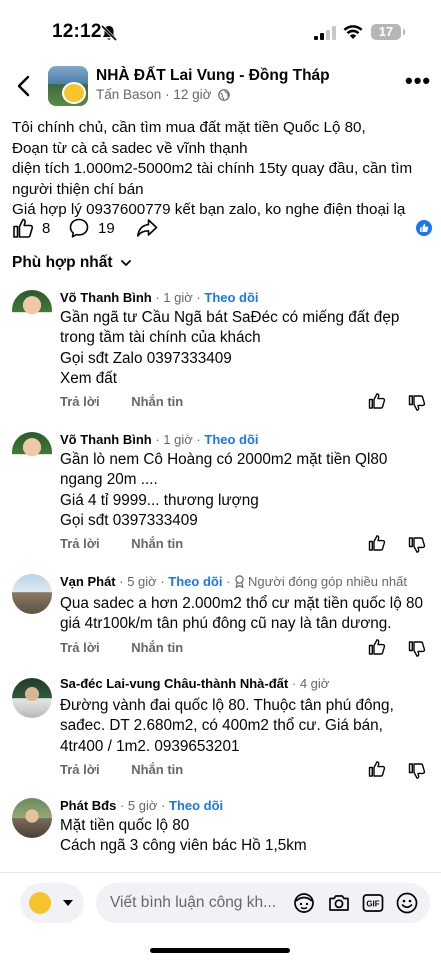 This screenshot has width=441, height=960. I want to click on comment-button: 19, so click(91, 228).